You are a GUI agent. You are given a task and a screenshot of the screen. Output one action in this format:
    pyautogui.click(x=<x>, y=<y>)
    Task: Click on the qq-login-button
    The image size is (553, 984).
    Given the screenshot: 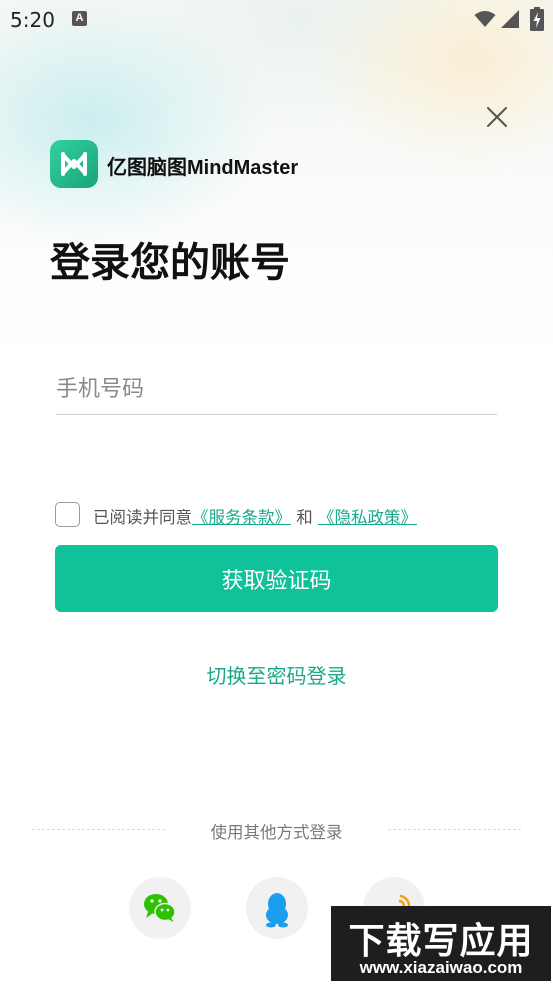 What is the action you would take?
    pyautogui.click(x=277, y=908)
    